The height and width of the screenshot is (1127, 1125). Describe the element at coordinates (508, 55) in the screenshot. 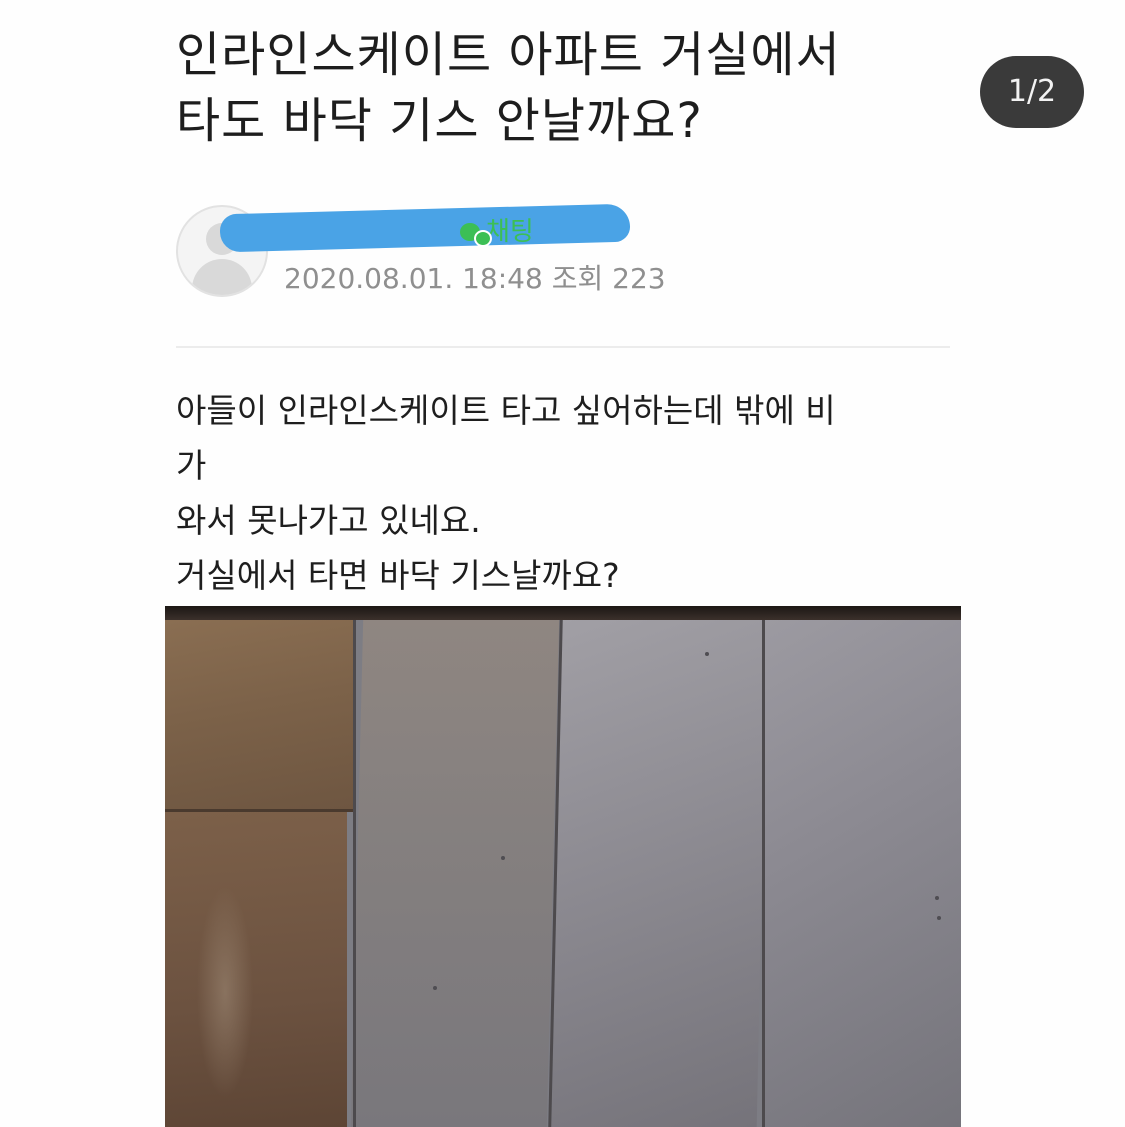

I see `post-title-line-1: 인라인스케이트 아파트 거실에서` at that location.